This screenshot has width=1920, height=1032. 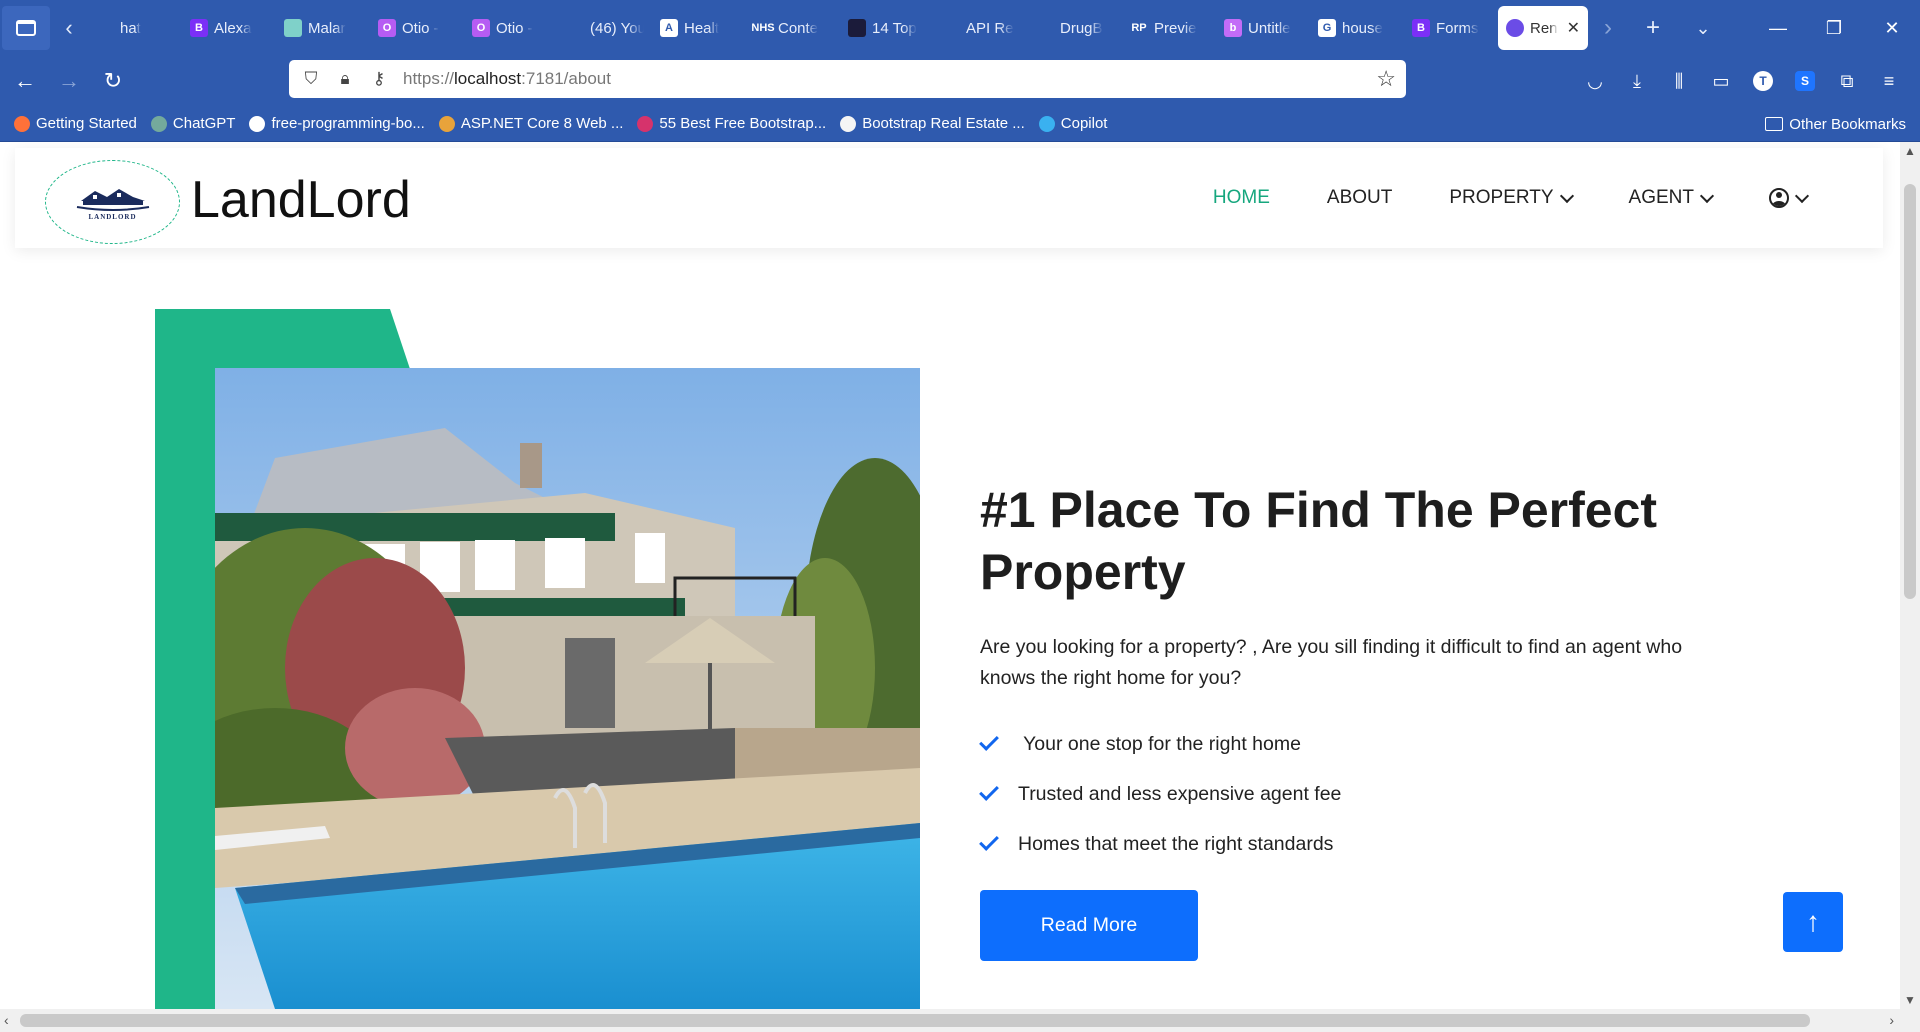 What do you see at coordinates (1233, 28) in the screenshot?
I see `tab-favicon-icon: b` at bounding box center [1233, 28].